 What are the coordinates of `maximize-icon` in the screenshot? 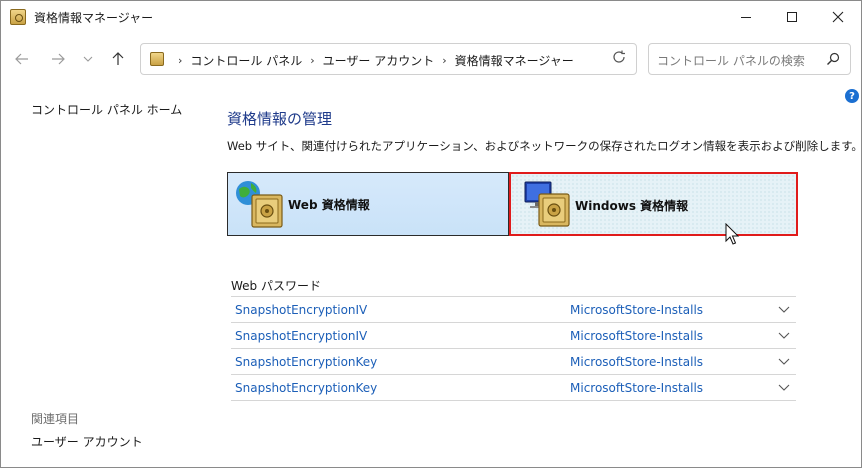 It's located at (792, 17).